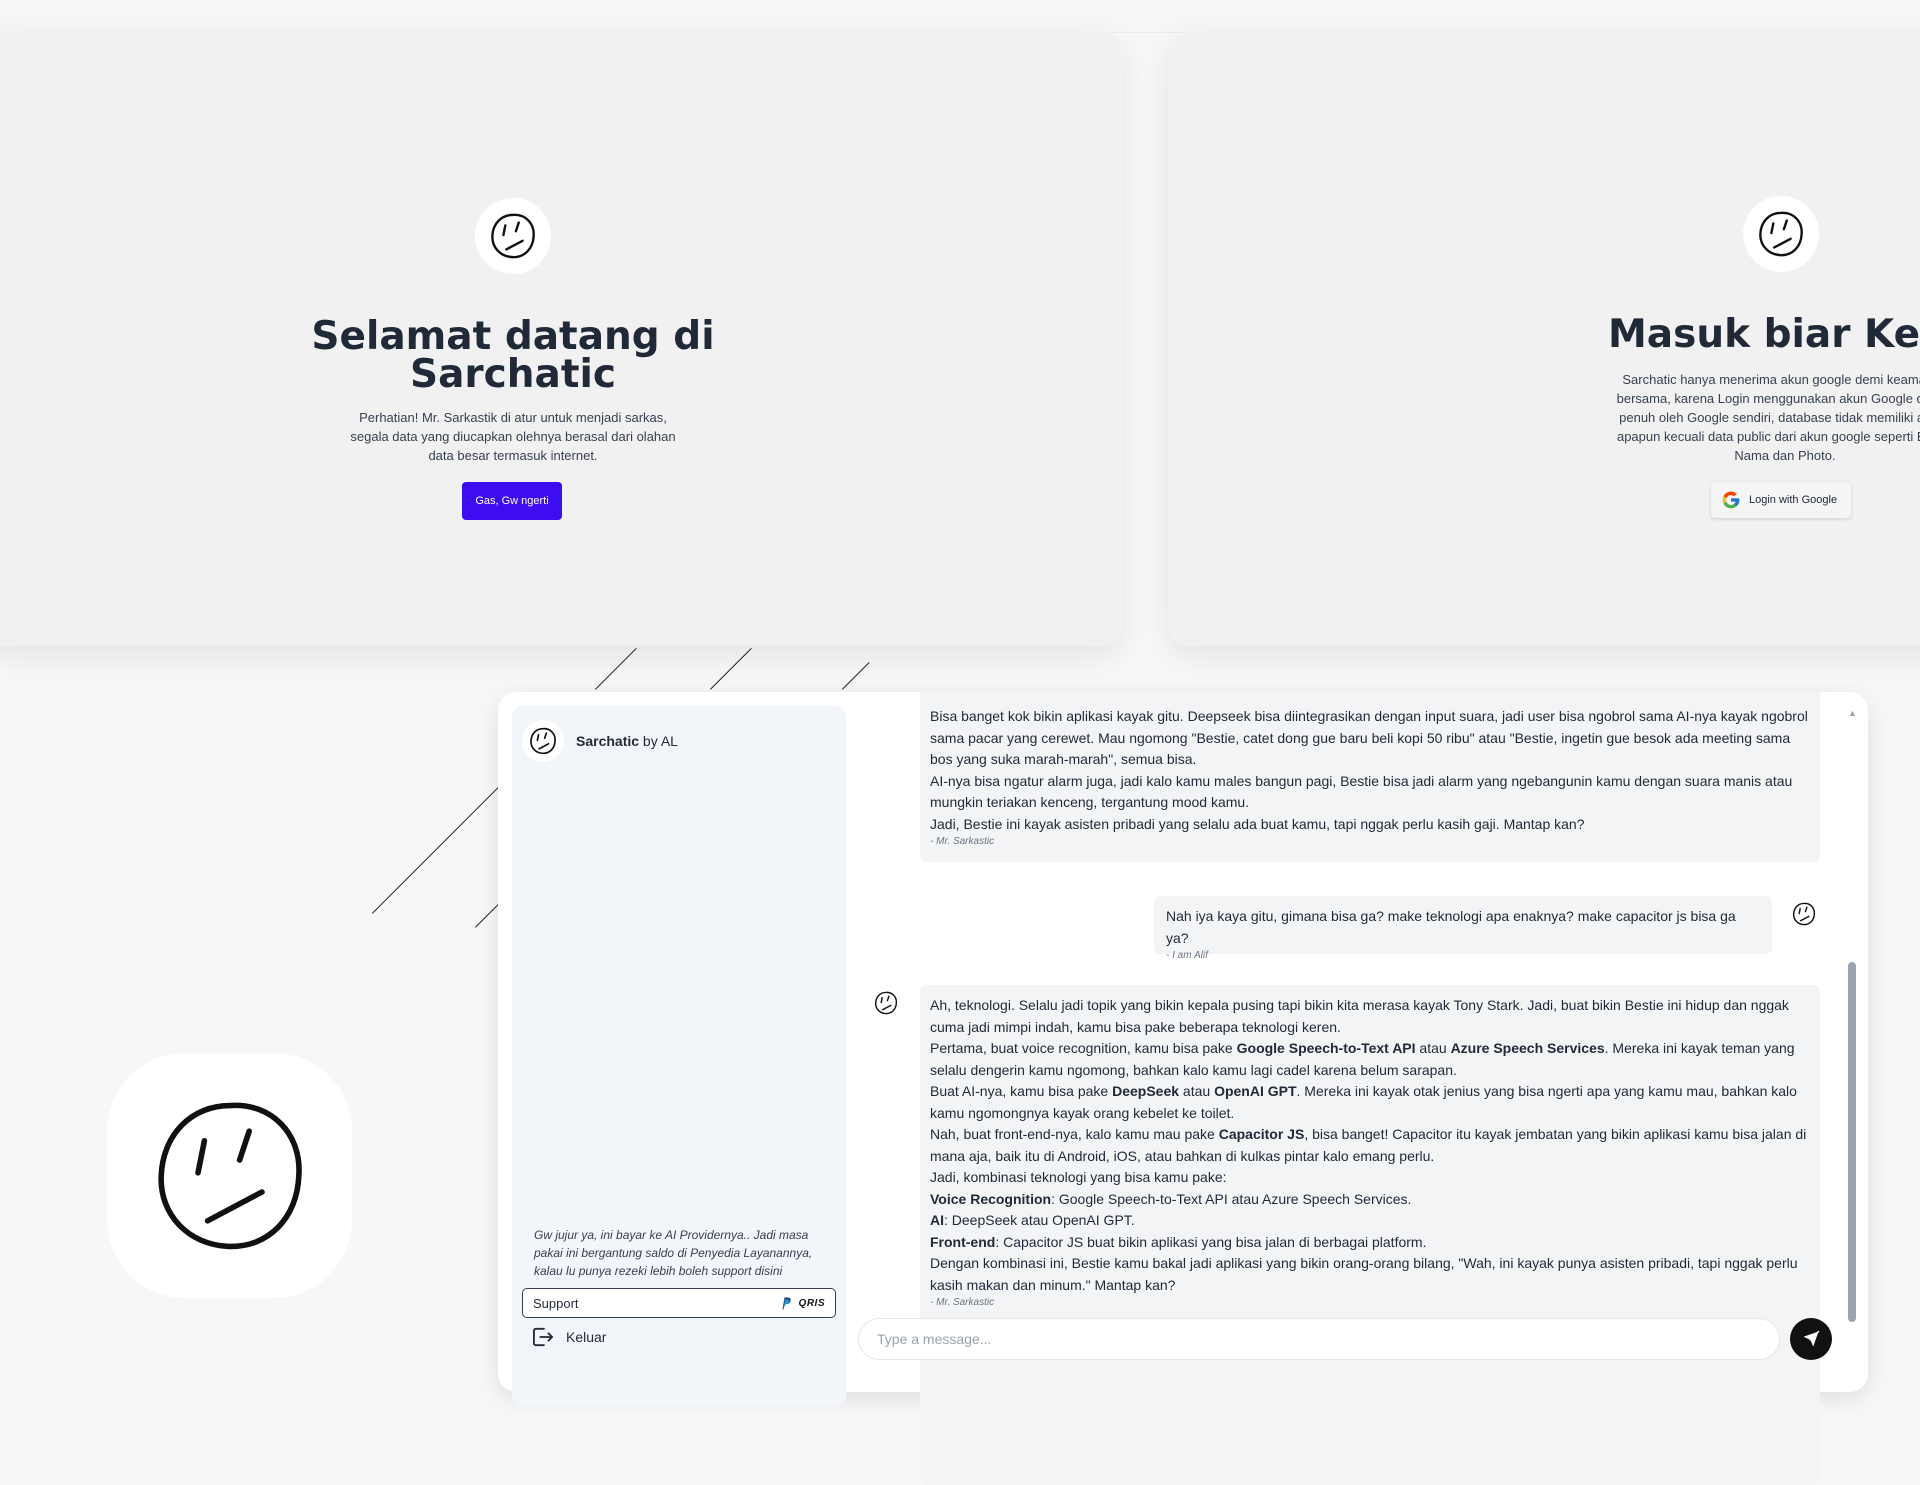 This screenshot has width=1920, height=1485. Describe the element at coordinates (1764, 334) in the screenshot. I see `login-title: Masuk biar Kenal` at that location.